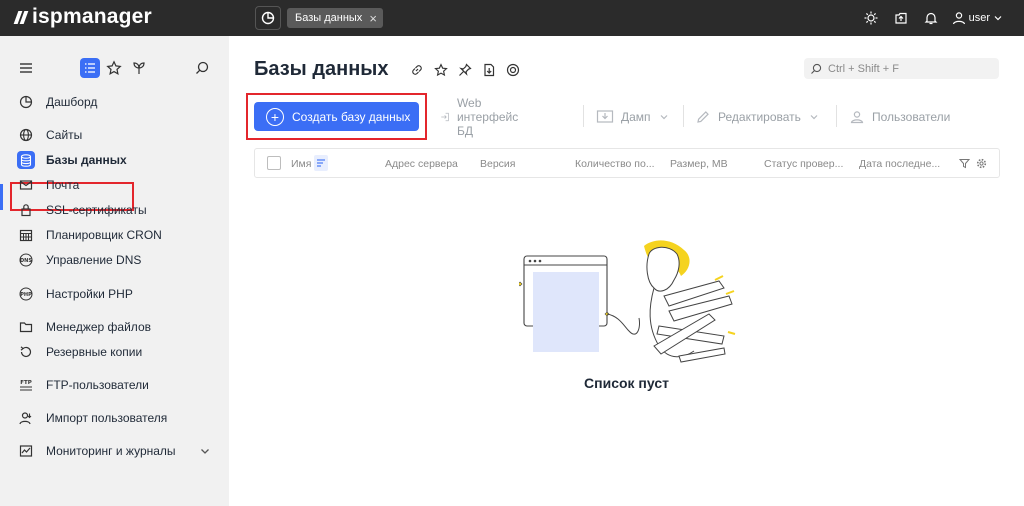 This screenshot has width=1024, height=506. What do you see at coordinates (981, 163) in the screenshot?
I see `gear-icon` at bounding box center [981, 163].